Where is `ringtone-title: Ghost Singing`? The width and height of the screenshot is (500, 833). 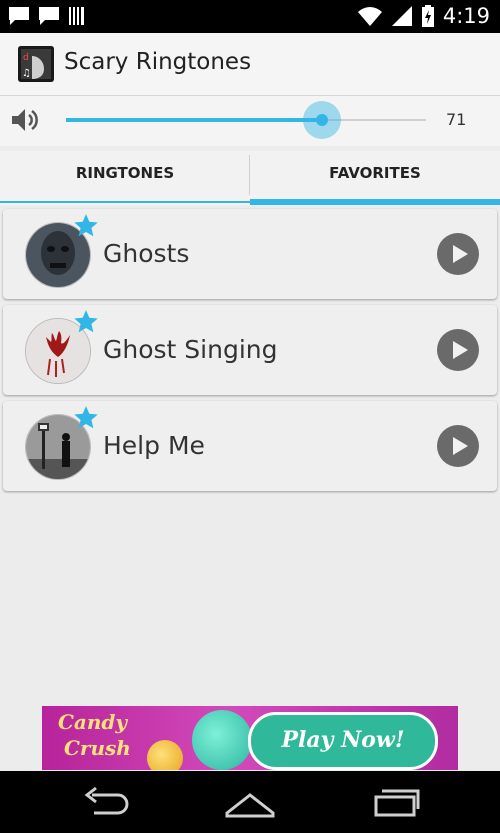
ringtone-title: Ghost Singing is located at coordinates (190, 349).